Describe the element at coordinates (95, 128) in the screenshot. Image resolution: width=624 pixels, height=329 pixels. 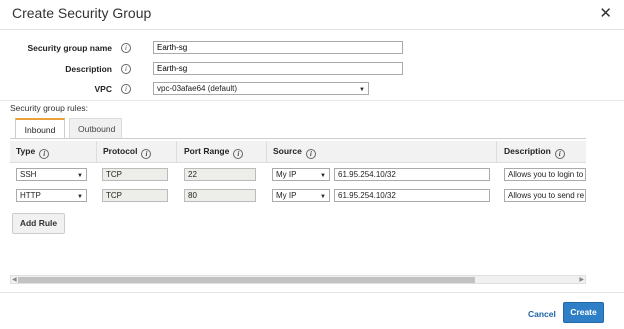
I see `tab-outbound: Outbound` at that location.